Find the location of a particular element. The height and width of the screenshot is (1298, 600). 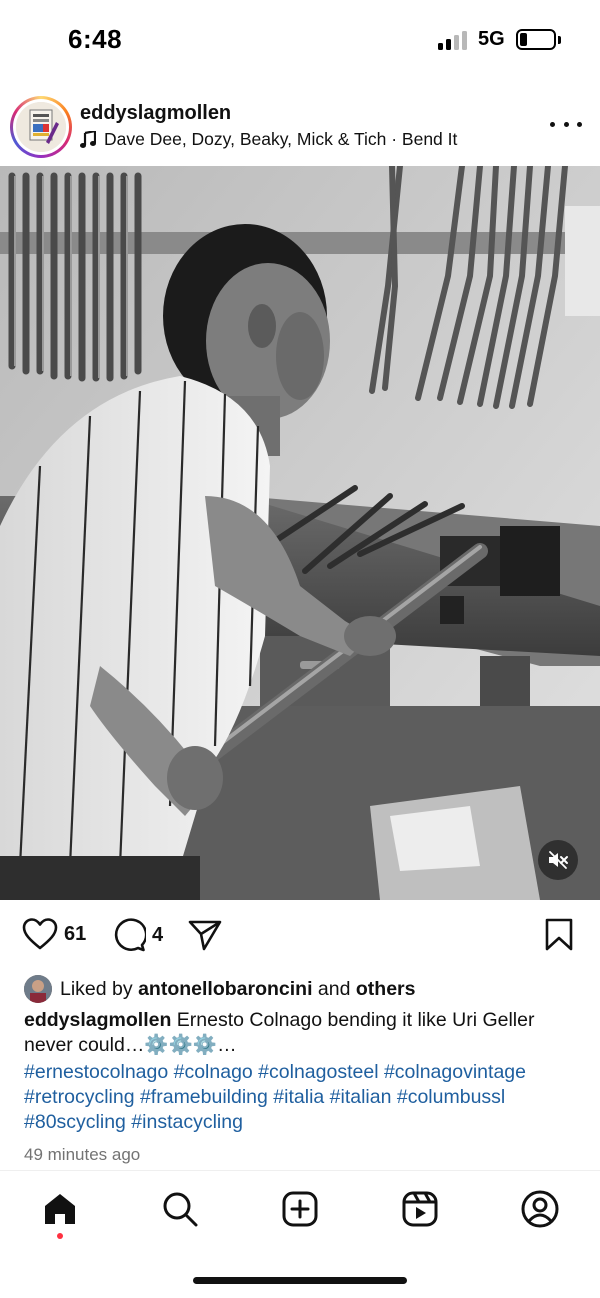

comment-action: 4 is located at coordinates (137, 935).